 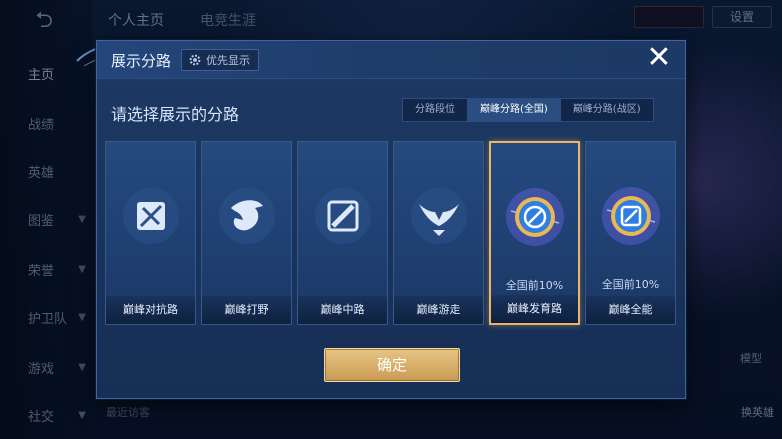 What do you see at coordinates (607, 110) in the screenshot?
I see `tab-peak-lane-region: 巅峰分路(战区)` at bounding box center [607, 110].